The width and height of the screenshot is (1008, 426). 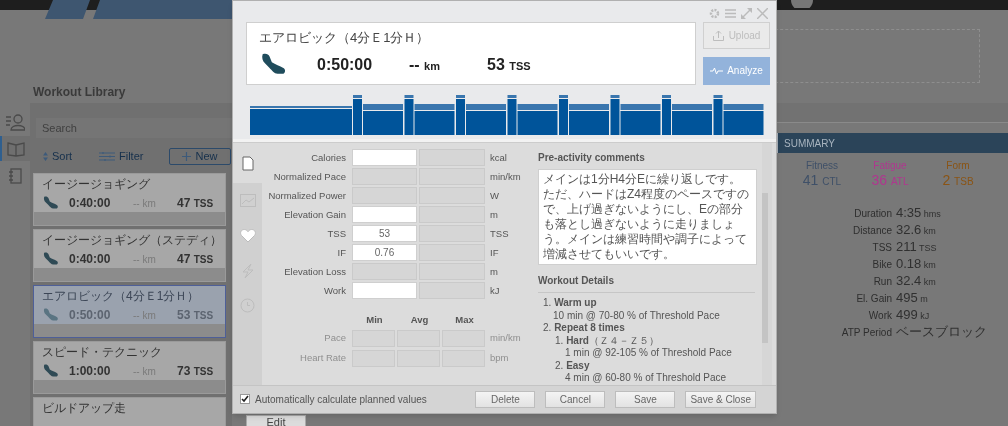 What do you see at coordinates (916, 247) in the screenshot?
I see `stat-value: 211 TSS` at bounding box center [916, 247].